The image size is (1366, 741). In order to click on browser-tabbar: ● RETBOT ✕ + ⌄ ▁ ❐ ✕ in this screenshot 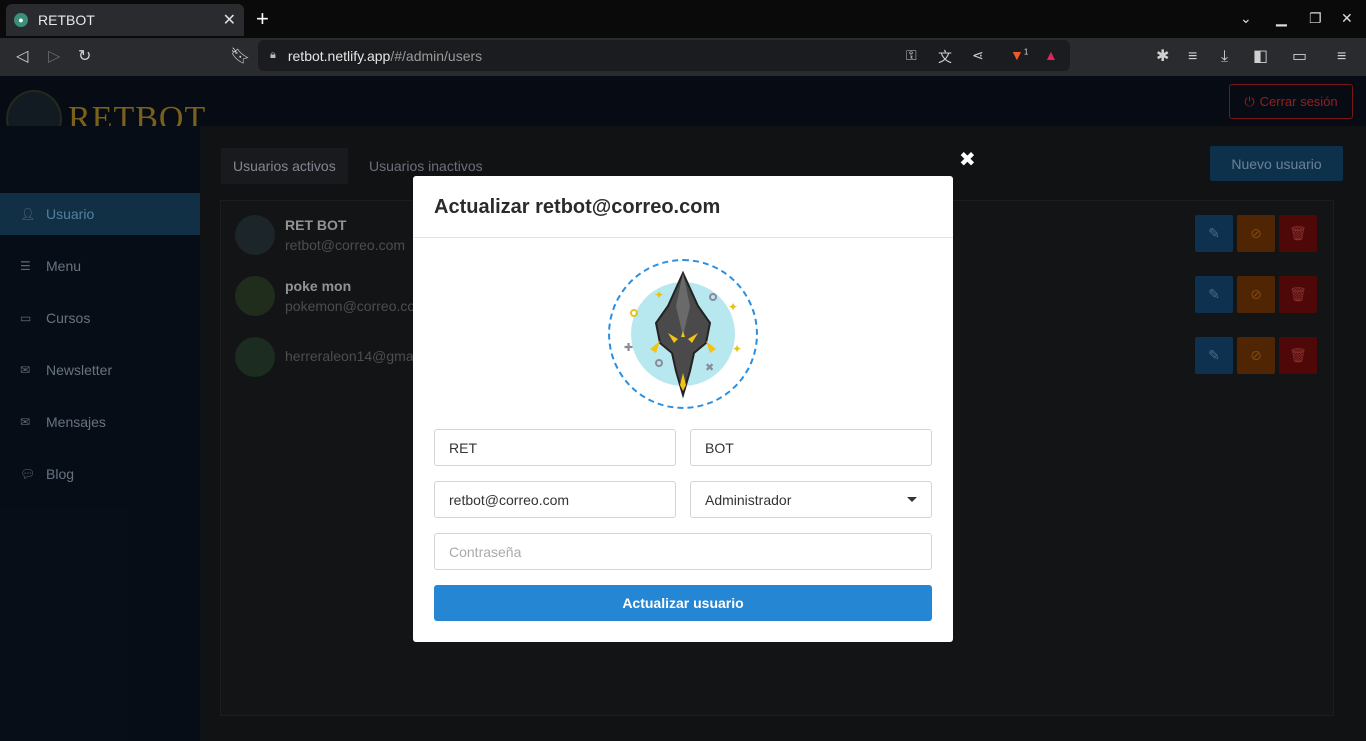, I will do `click(683, 19)`.